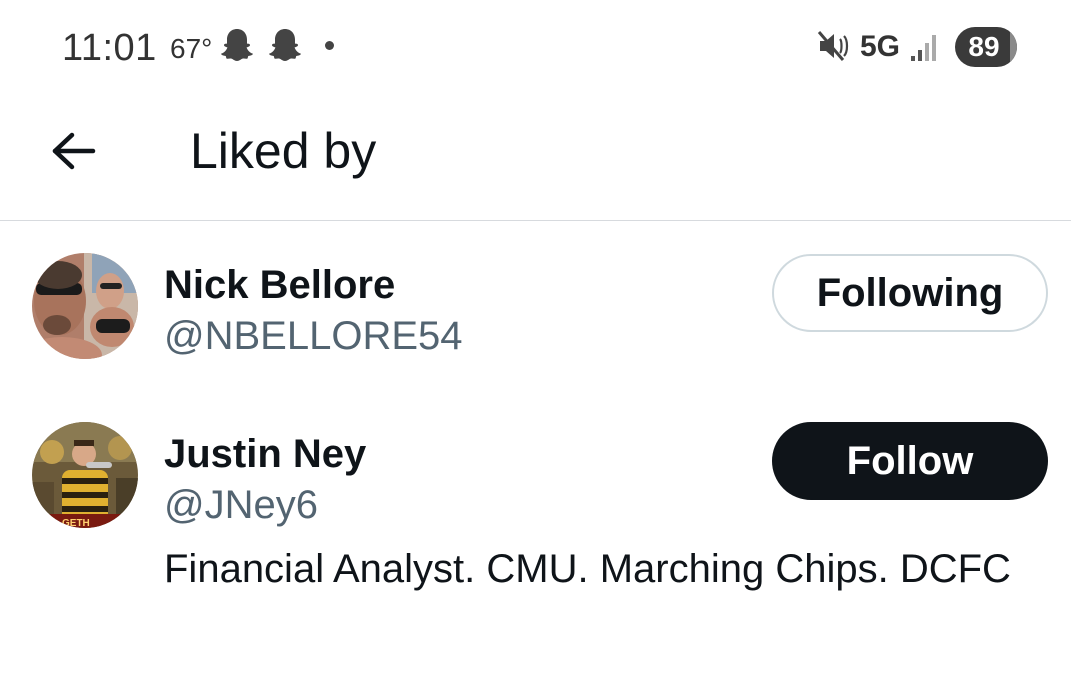  I want to click on avatar: GETH, so click(85, 475).